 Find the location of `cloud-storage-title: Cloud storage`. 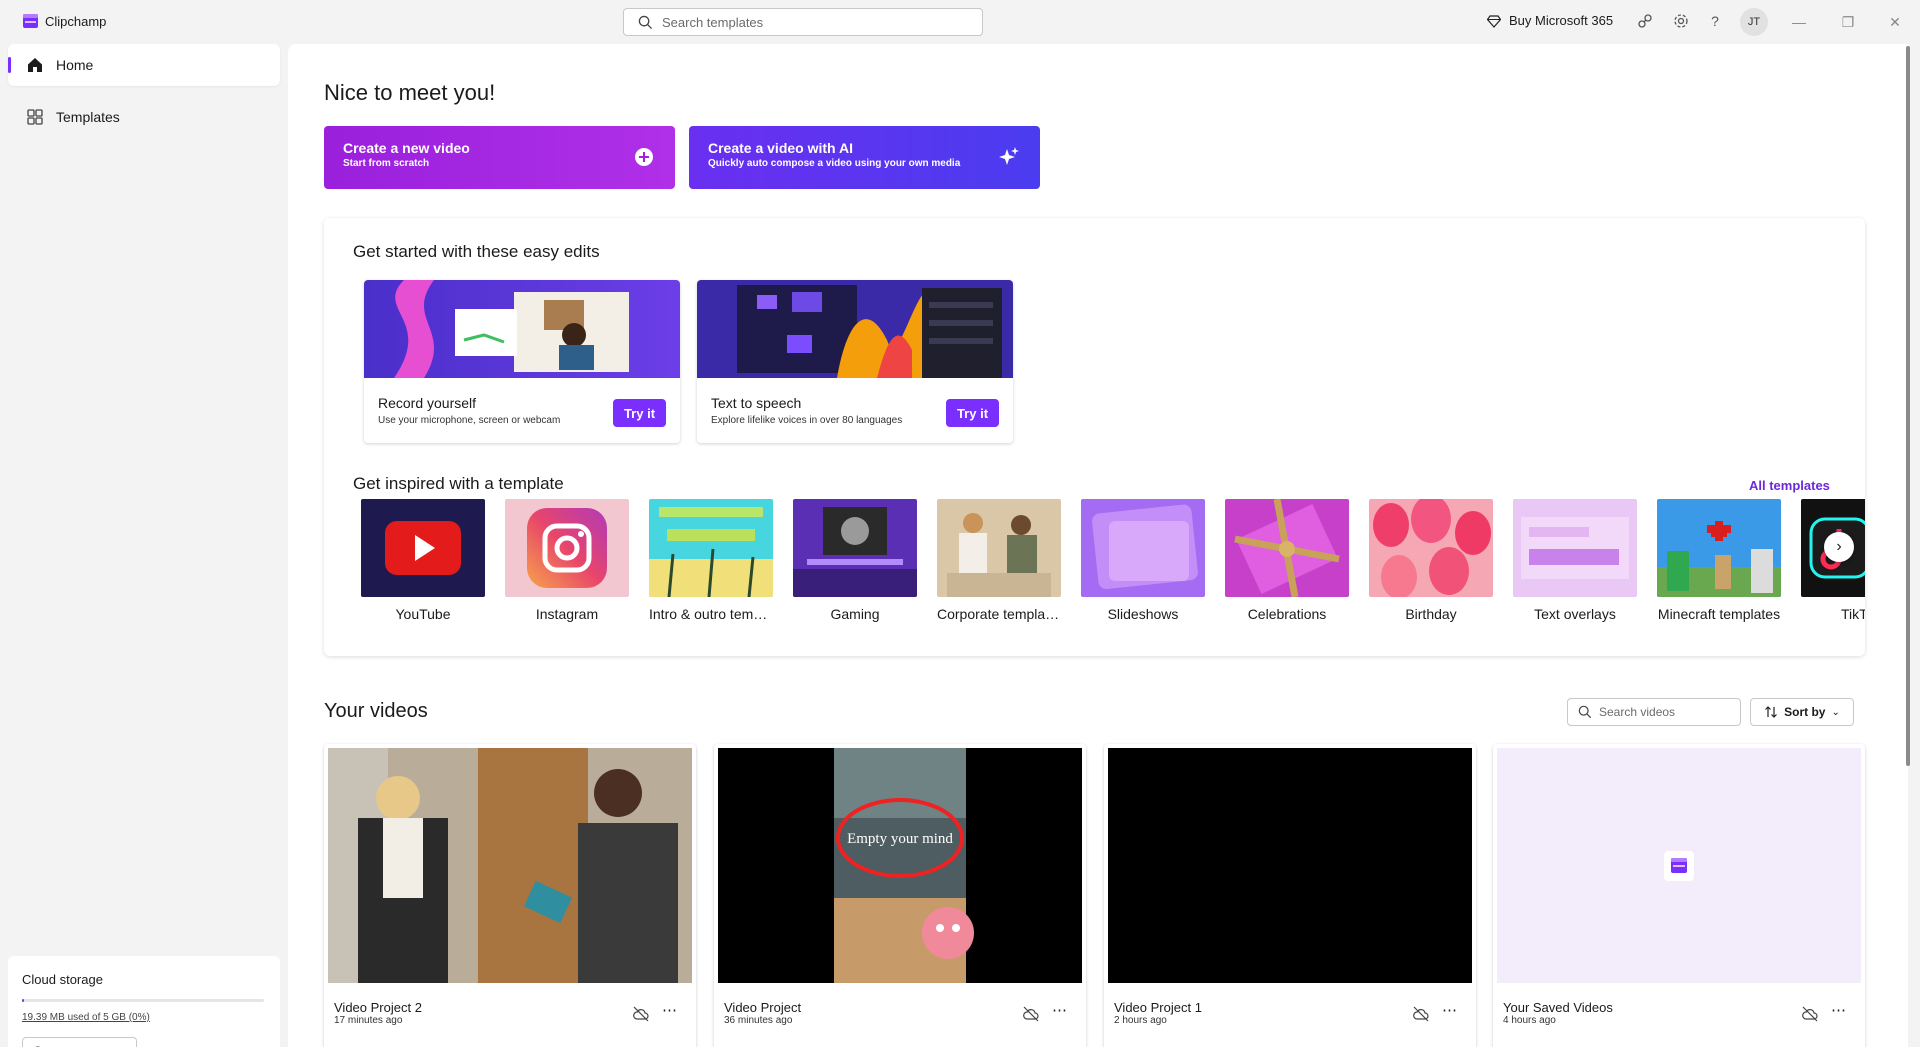

cloud-storage-title: Cloud storage is located at coordinates (62, 979).